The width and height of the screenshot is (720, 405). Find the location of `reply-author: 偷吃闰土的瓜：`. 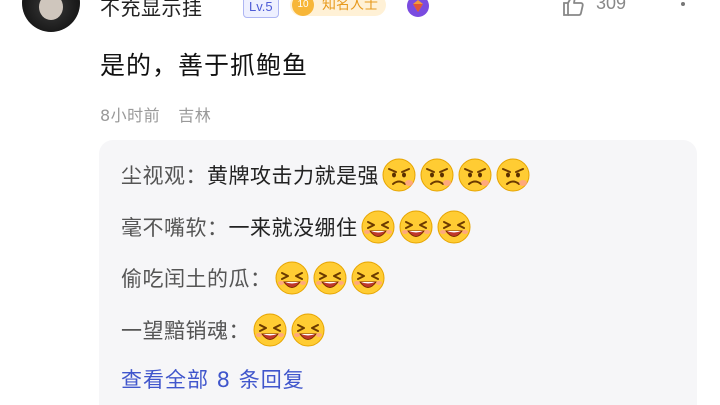

reply-author: 偷吃闰土的瓜： is located at coordinates (196, 278).